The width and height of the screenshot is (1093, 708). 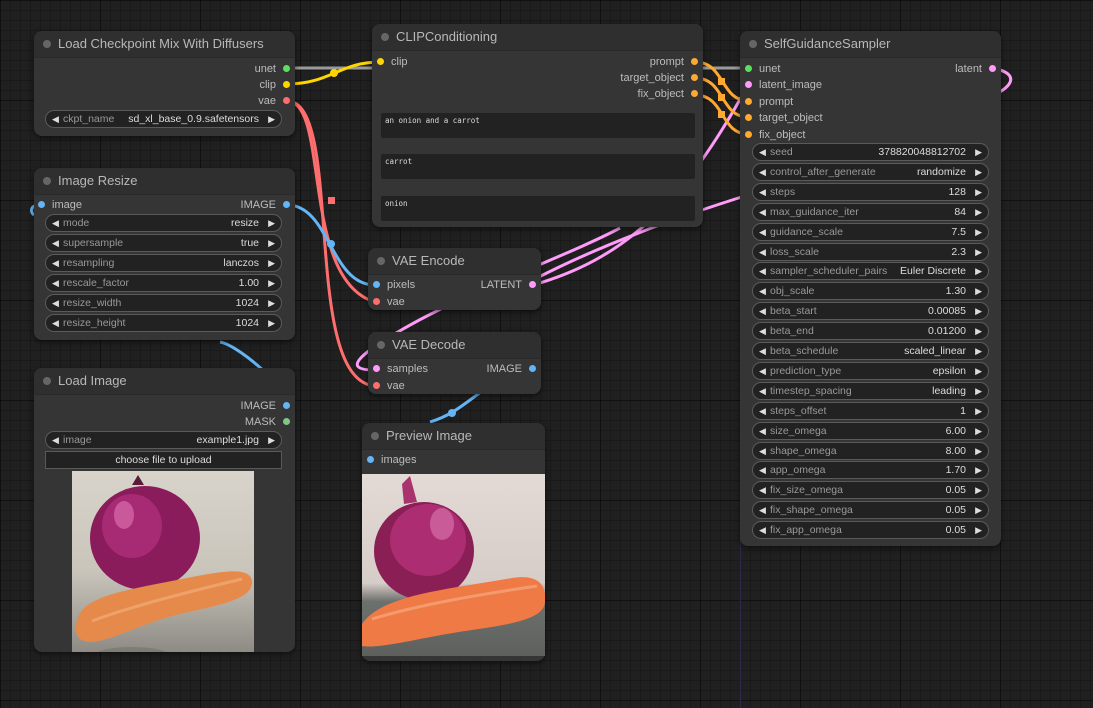 I want to click on widget-fix-size-omega: ◀ fix_size_omega 0.05 ▶, so click(x=870, y=490).